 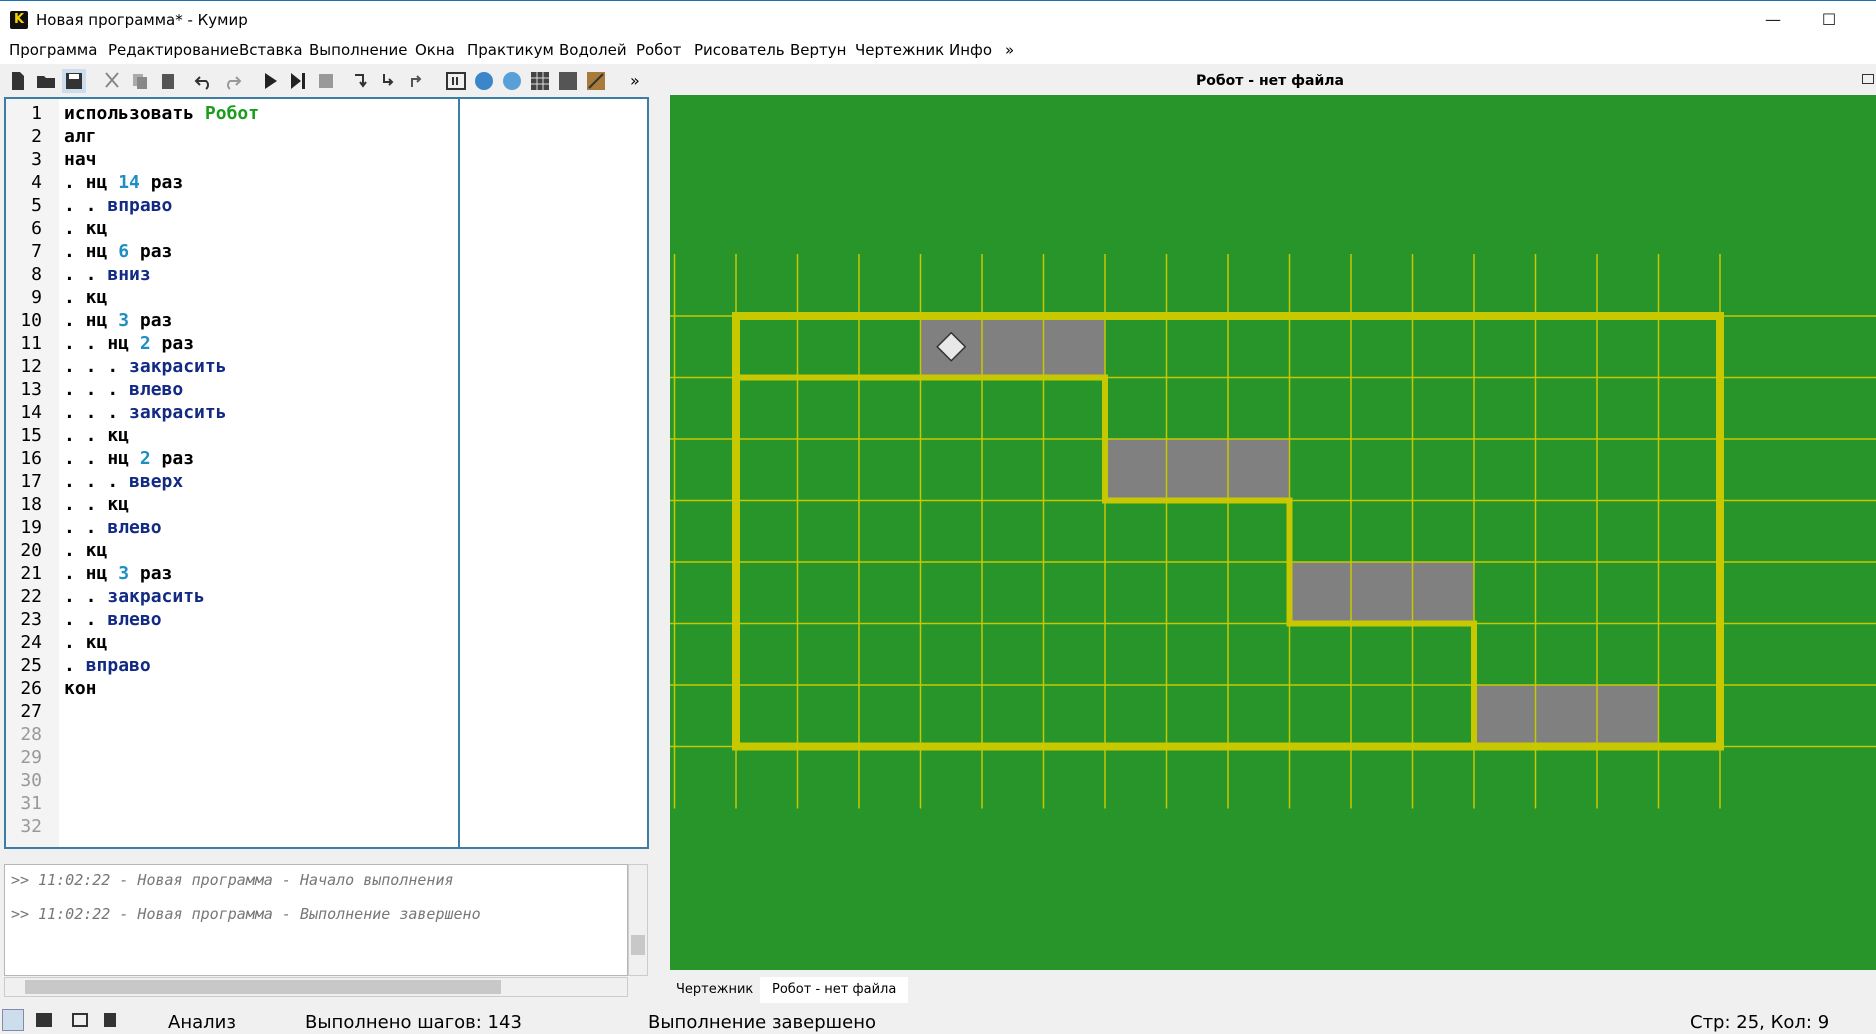 What do you see at coordinates (161, 113) in the screenshot?
I see `code-line: использовать Робот` at bounding box center [161, 113].